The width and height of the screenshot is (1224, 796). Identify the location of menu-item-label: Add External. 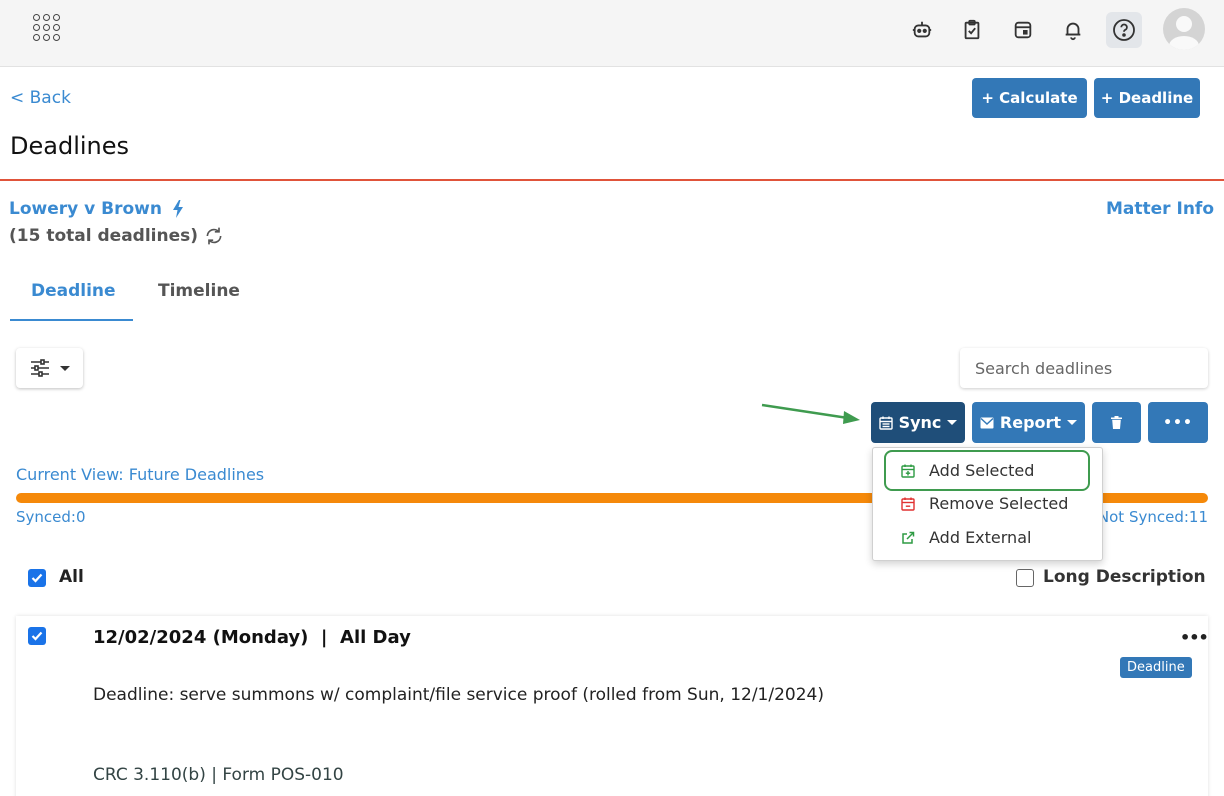
(980, 537).